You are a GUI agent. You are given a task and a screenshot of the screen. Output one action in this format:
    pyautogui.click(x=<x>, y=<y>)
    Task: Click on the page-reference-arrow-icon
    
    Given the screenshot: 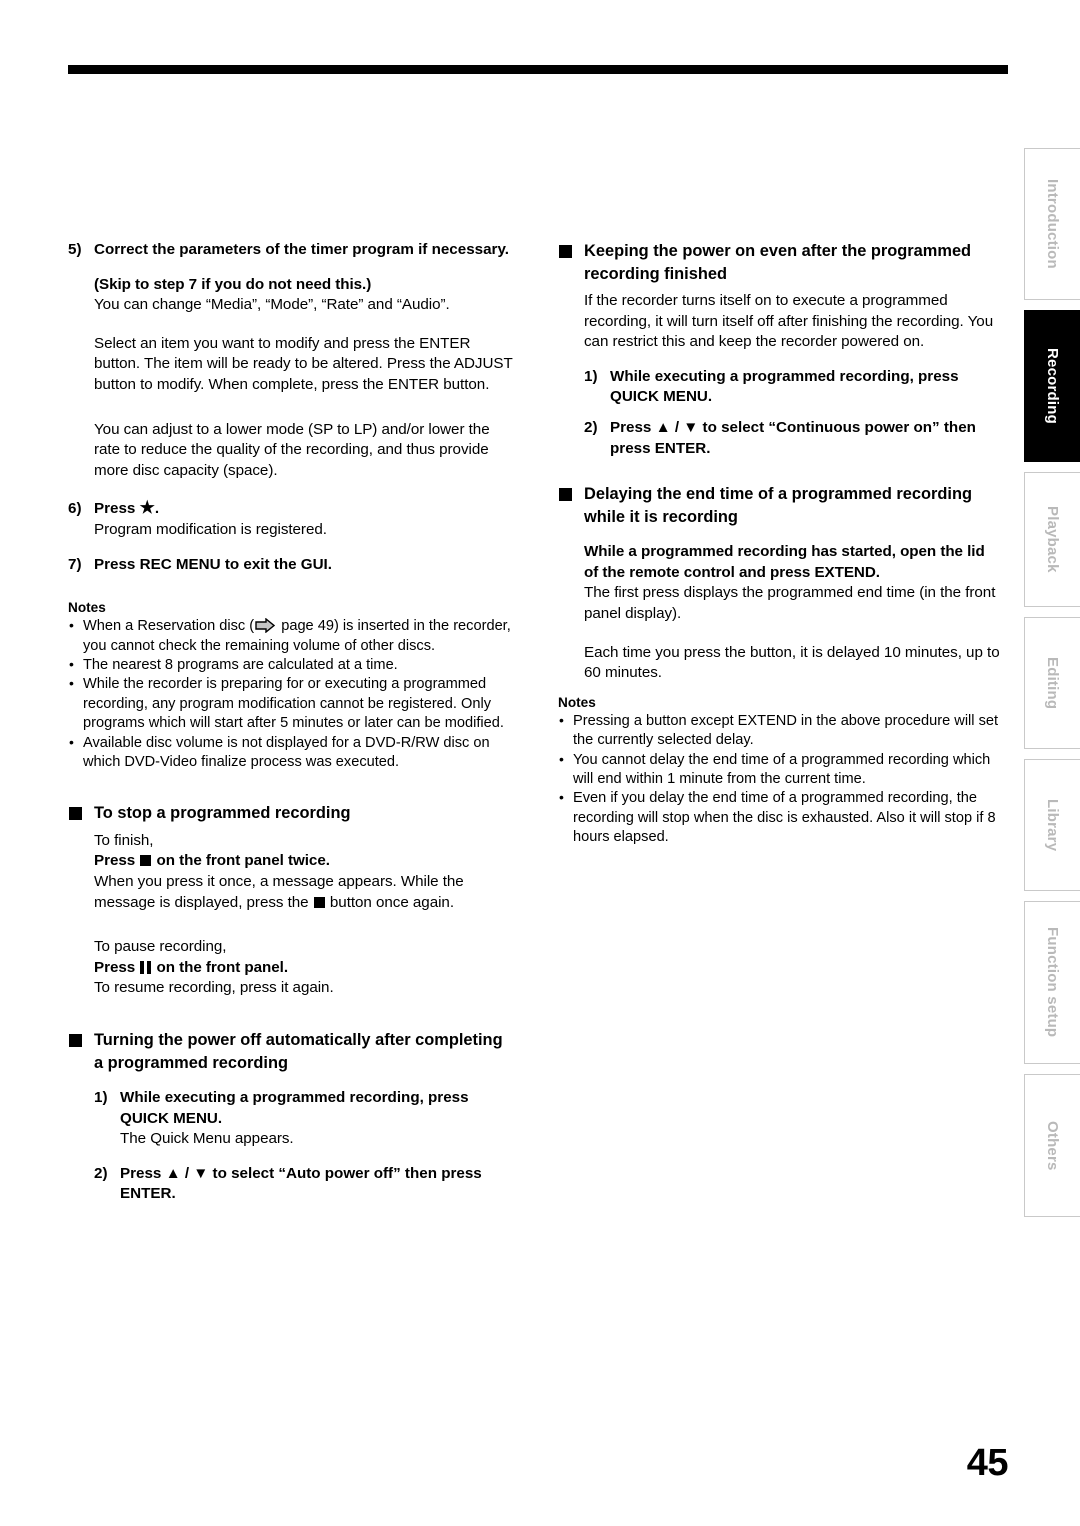 What is the action you would take?
    pyautogui.click(x=265, y=625)
    